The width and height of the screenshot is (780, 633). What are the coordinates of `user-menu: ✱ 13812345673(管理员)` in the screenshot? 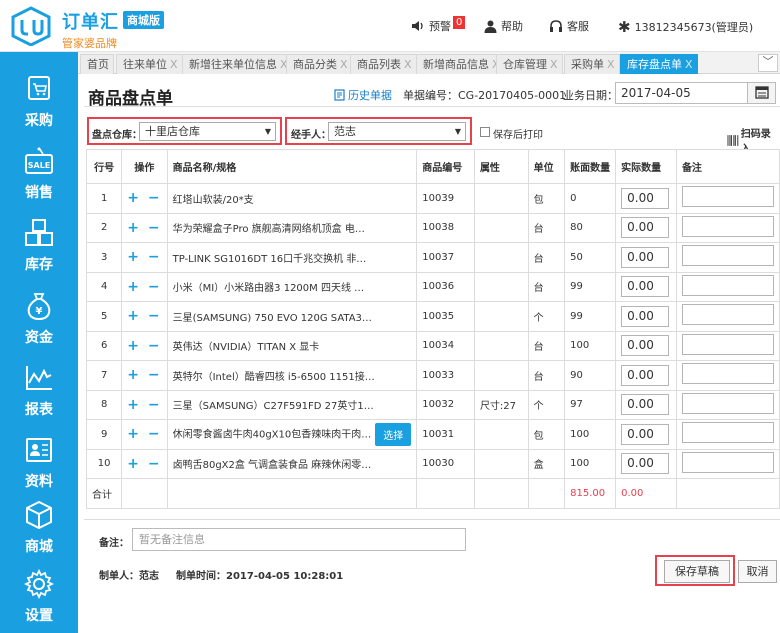 It's located at (685, 27).